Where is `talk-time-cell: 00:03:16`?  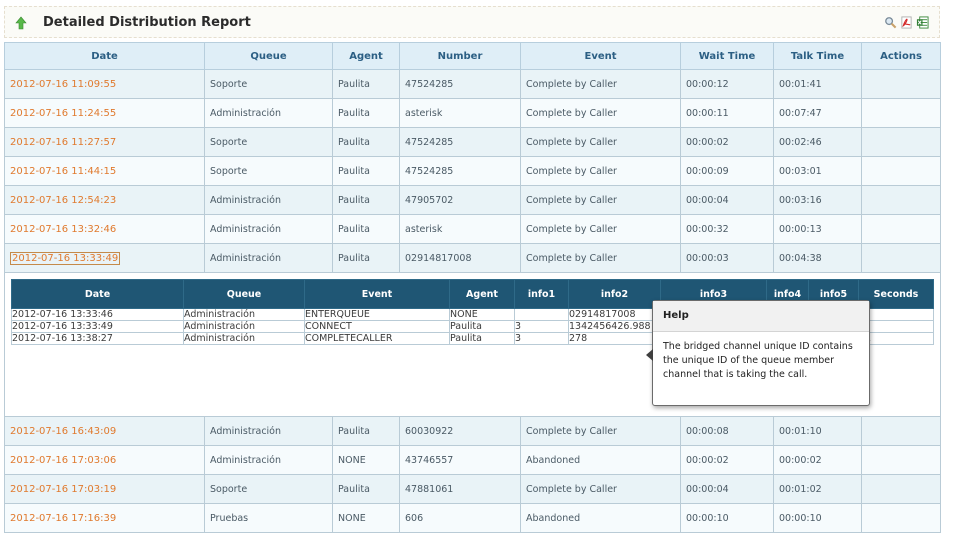 talk-time-cell: 00:03:16 is located at coordinates (817, 200).